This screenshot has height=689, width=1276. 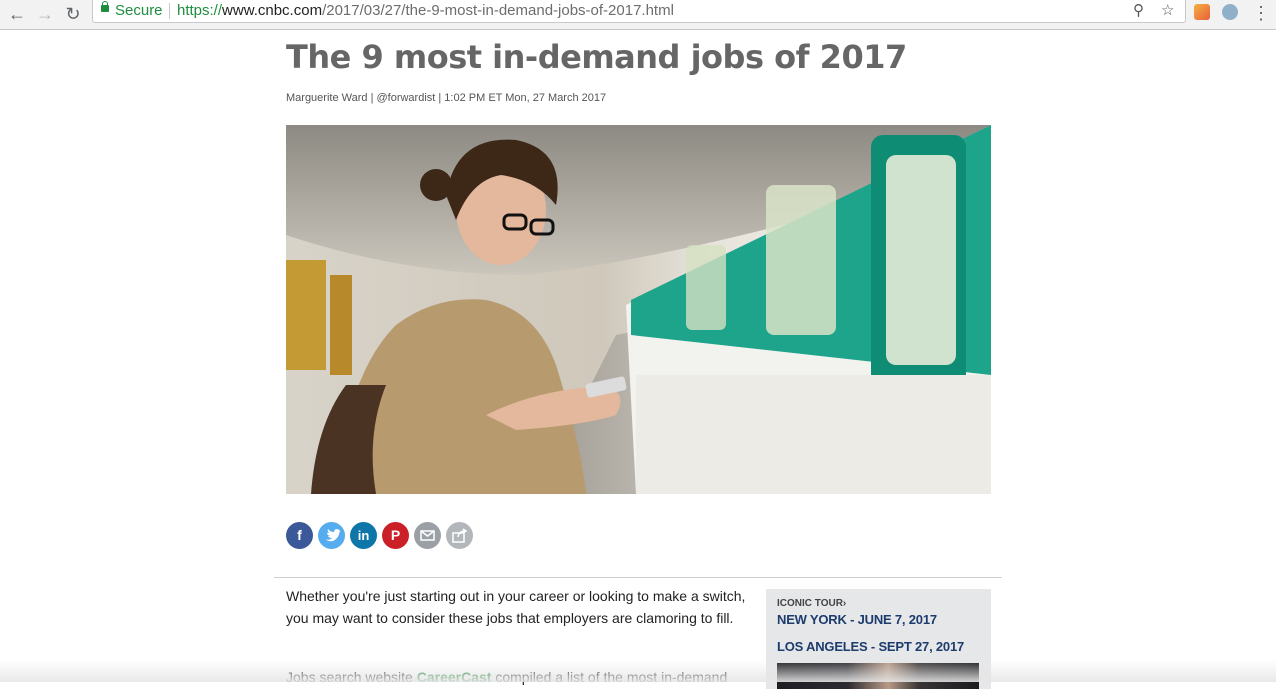 What do you see at coordinates (609, 677) in the screenshot?
I see `paragraph-text: compiled a list of the most in-demand` at bounding box center [609, 677].